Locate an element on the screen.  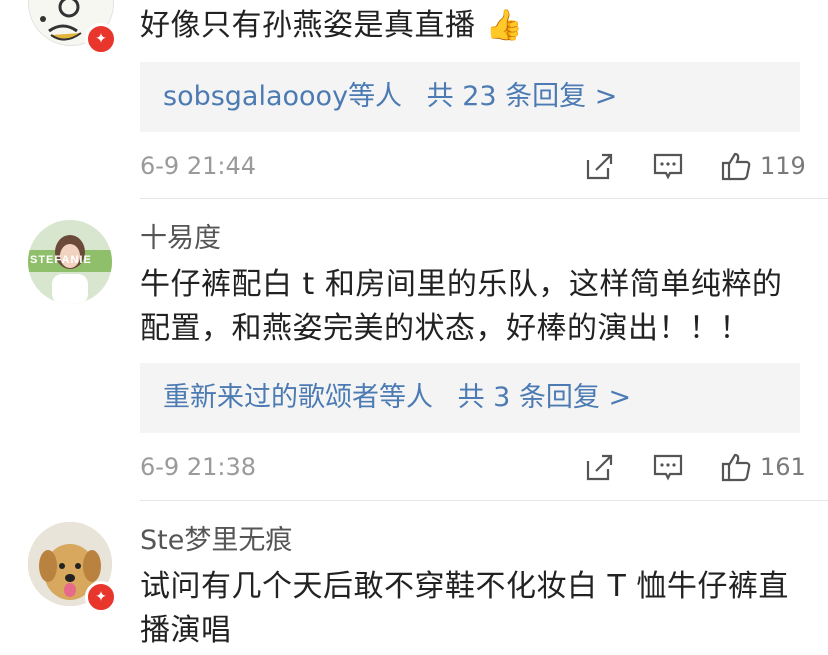
reply-count-link: 共 23 条回复 > is located at coordinates (522, 96).